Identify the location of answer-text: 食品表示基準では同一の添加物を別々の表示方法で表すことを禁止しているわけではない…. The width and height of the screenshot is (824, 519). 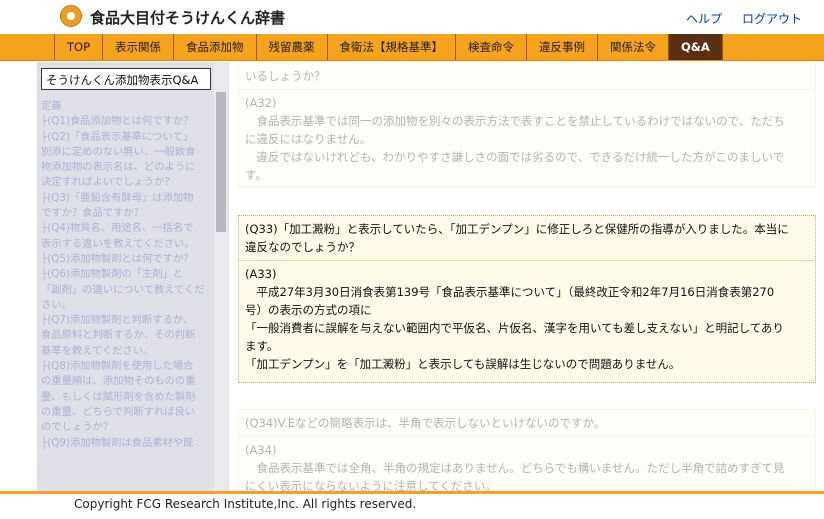
(515, 121).